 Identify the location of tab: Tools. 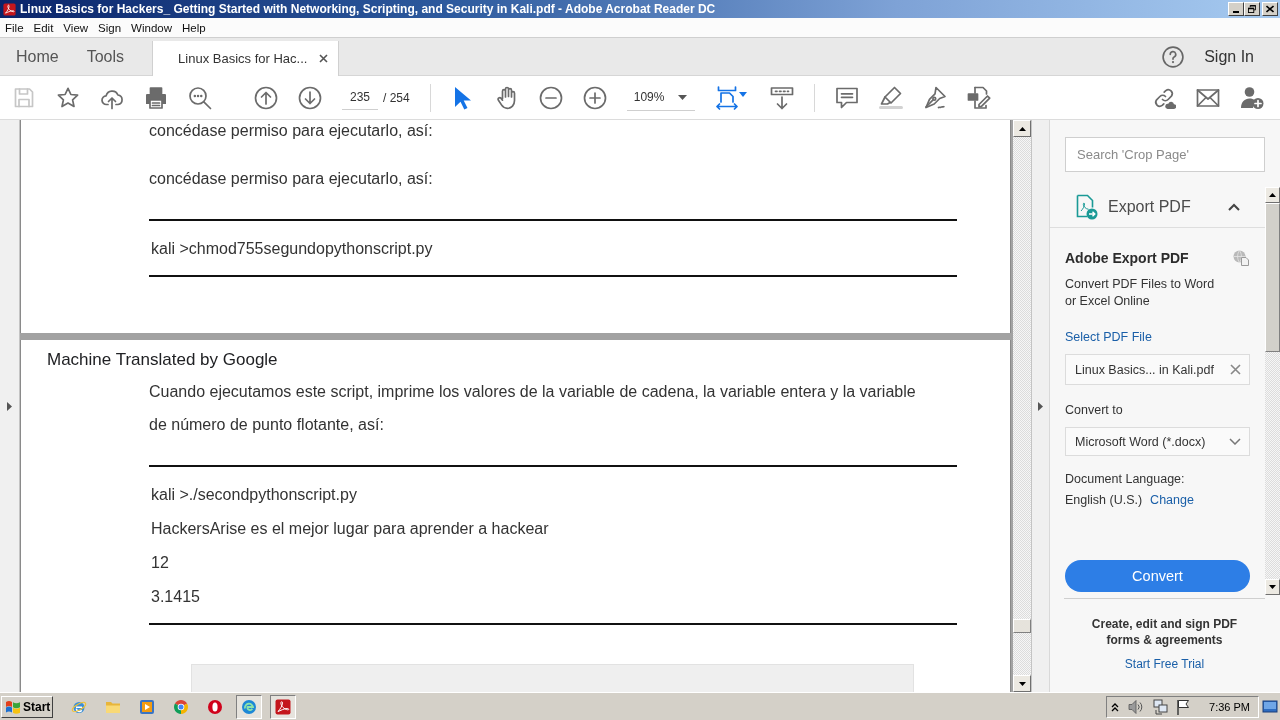
(105, 56).